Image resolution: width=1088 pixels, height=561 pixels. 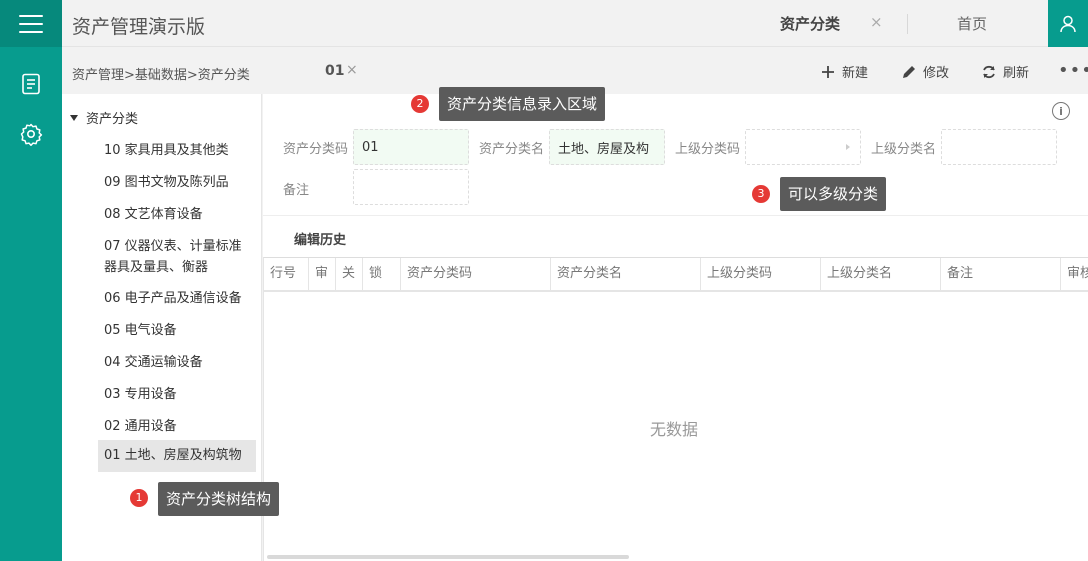 I want to click on top-bar: 资产管理演示版 资产分类 × 首页, so click(x=575, y=23).